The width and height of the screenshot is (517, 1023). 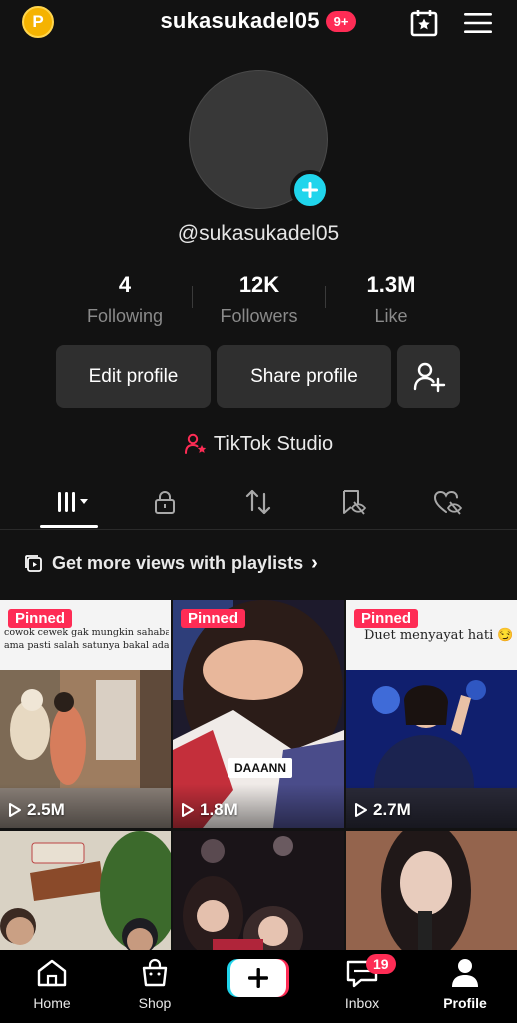 What do you see at coordinates (219, 809) in the screenshot?
I see `view-count-value: 1.8M` at bounding box center [219, 809].